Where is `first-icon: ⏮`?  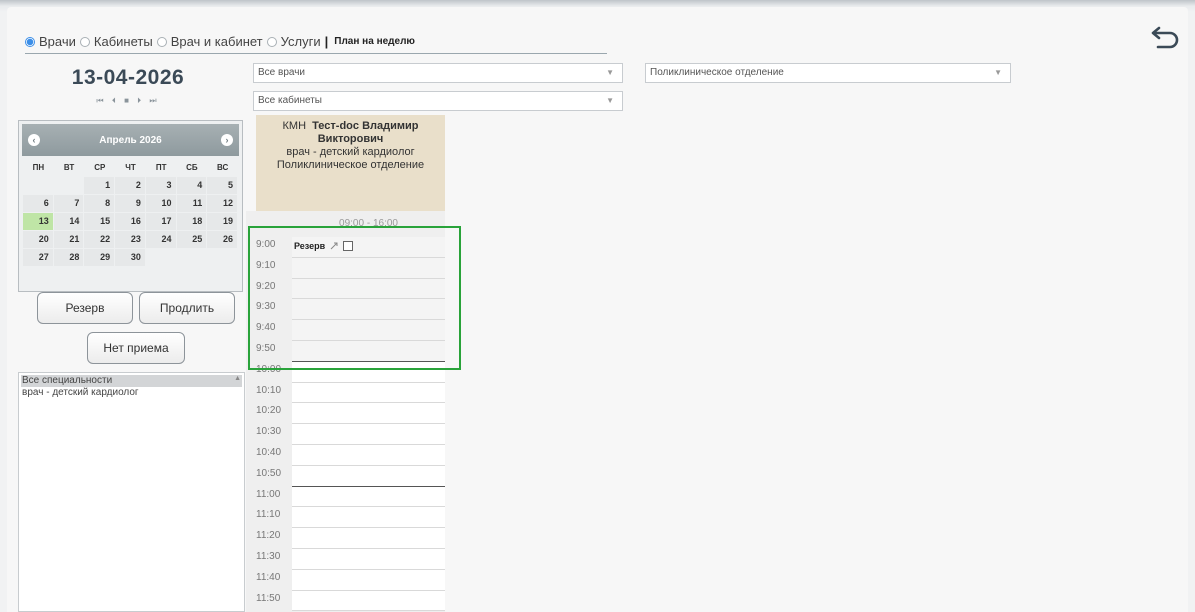 first-icon: ⏮ is located at coordinates (101, 100).